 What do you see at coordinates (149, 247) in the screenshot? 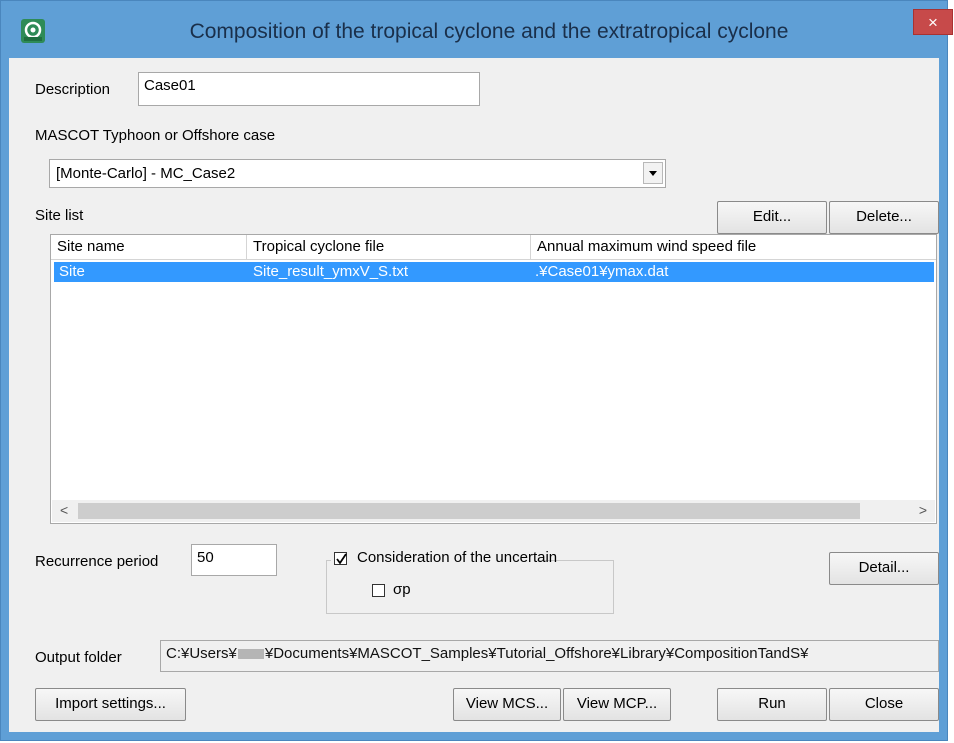
I see `column-header-site-name: Site name` at bounding box center [149, 247].